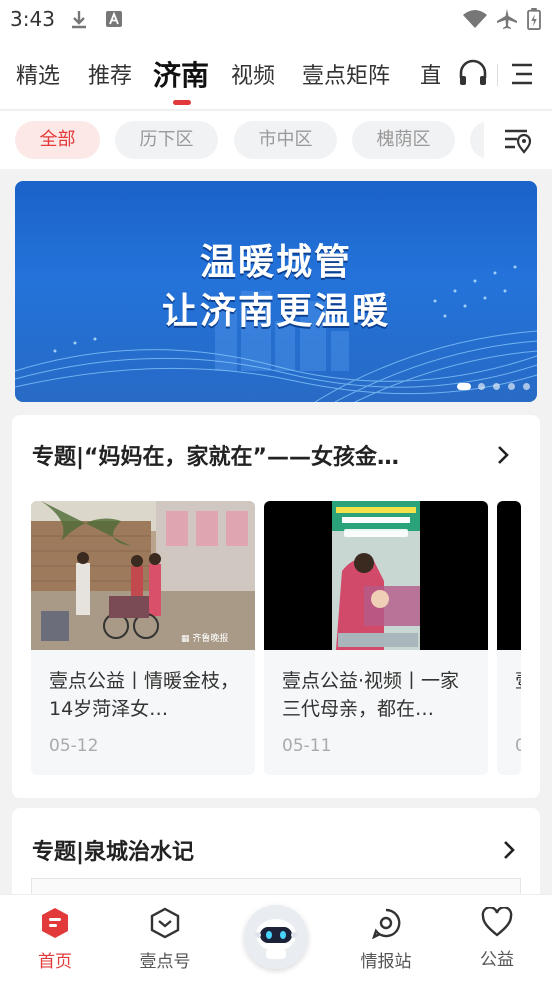 This screenshot has height=981, width=552. What do you see at coordinates (475, 19) in the screenshot?
I see `wifi-icon` at bounding box center [475, 19].